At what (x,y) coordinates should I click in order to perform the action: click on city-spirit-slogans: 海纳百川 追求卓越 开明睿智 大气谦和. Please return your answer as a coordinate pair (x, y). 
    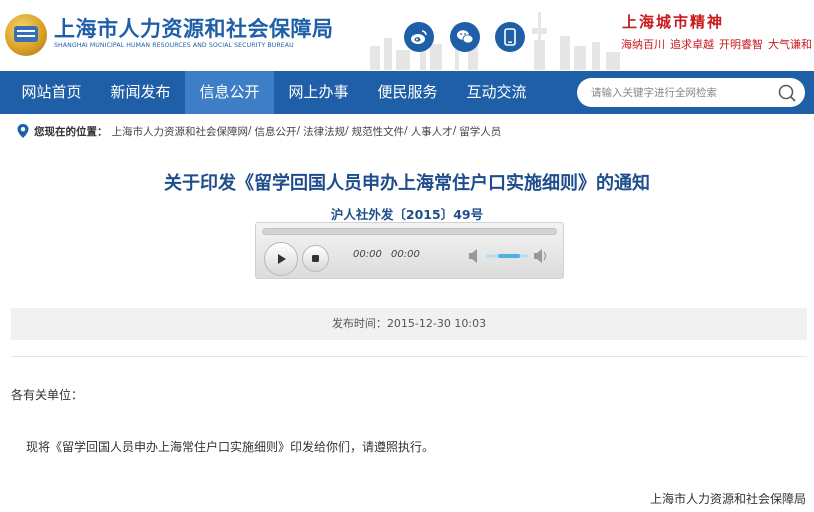
    Looking at the image, I should click on (717, 44).